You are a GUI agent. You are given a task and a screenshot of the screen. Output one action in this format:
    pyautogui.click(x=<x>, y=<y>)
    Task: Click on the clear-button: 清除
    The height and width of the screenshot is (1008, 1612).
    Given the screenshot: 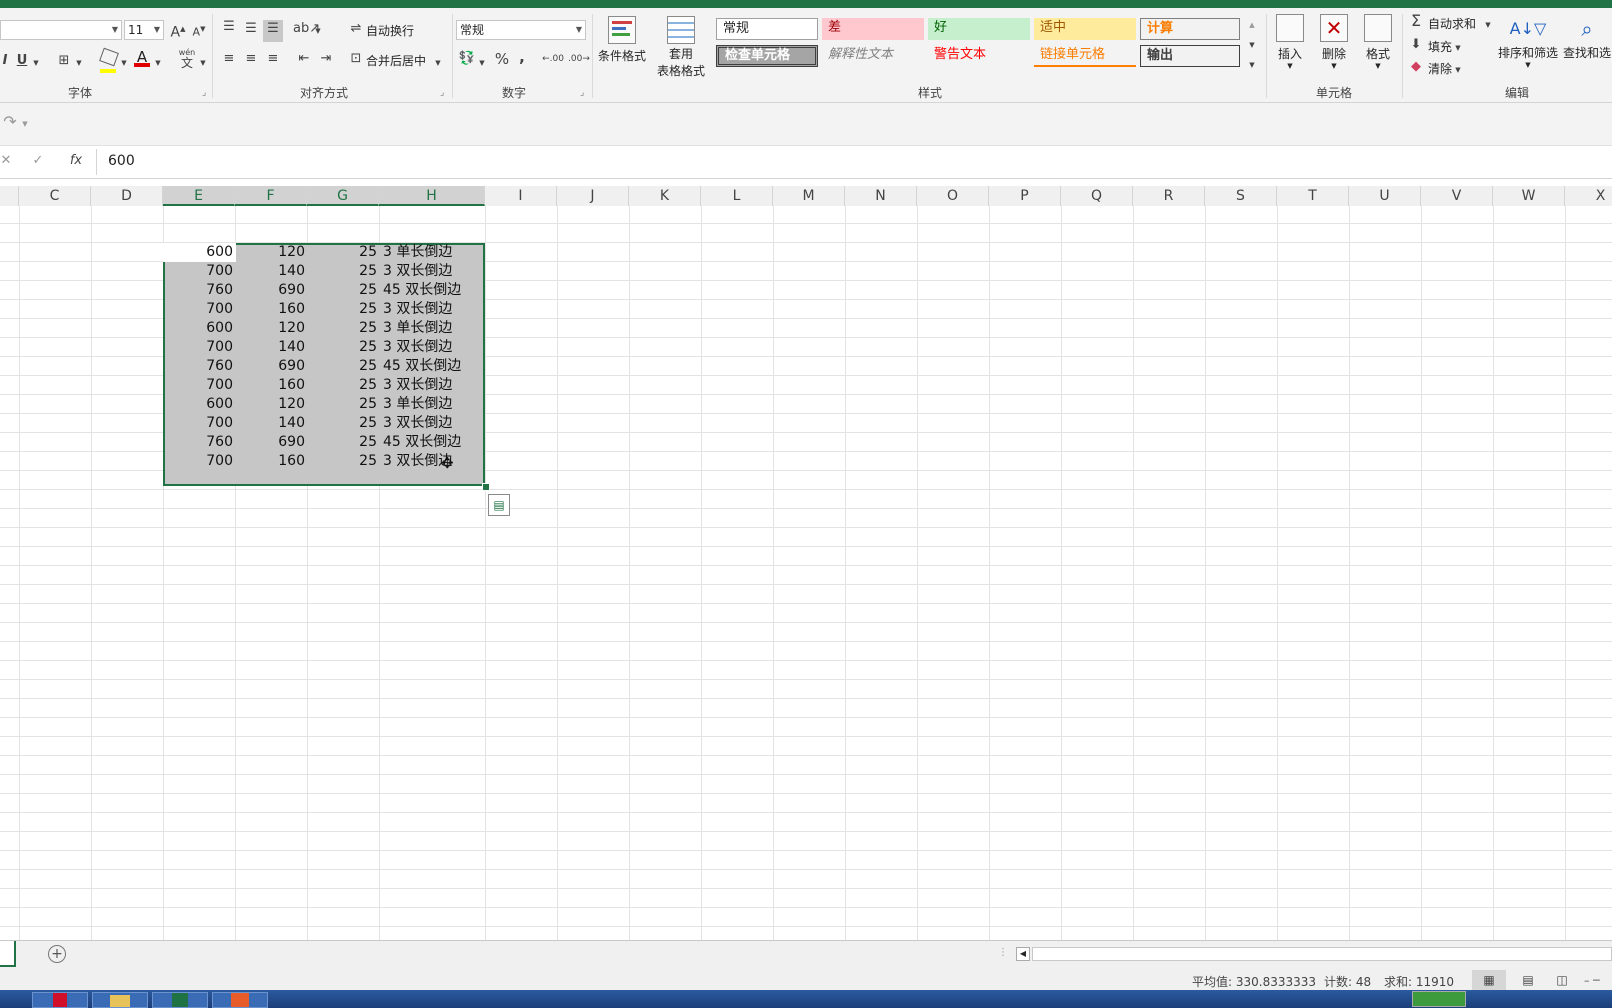 What is the action you would take?
    pyautogui.click(x=1440, y=68)
    